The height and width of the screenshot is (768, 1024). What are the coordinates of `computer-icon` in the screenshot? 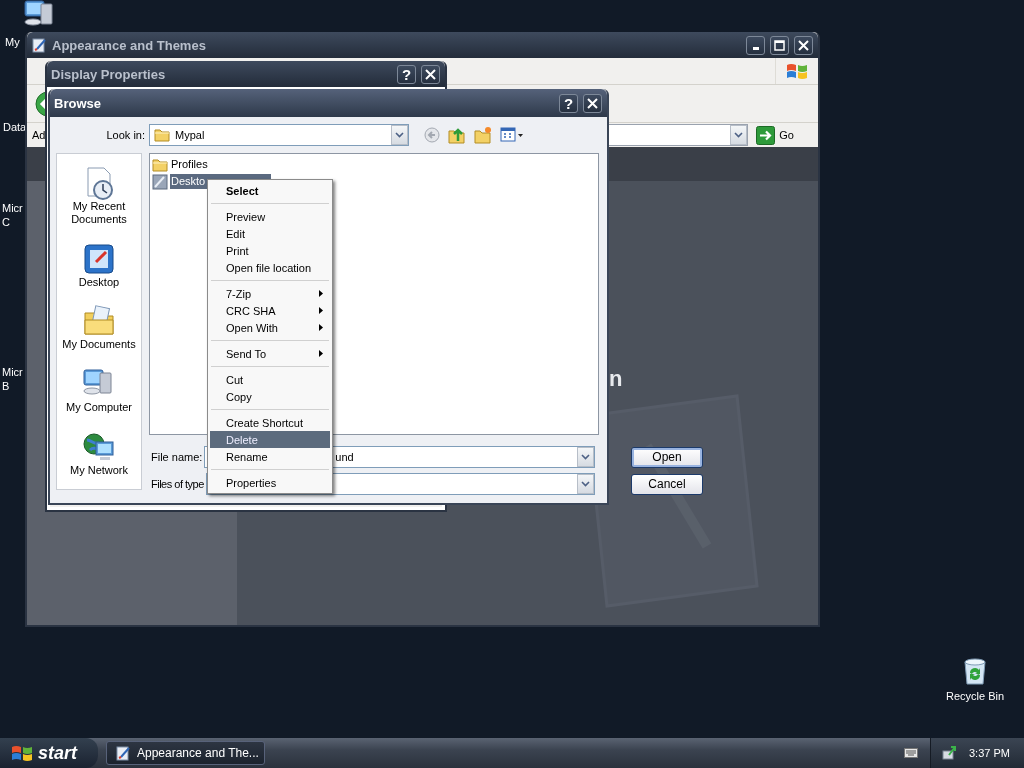 It's located at (38, 14).